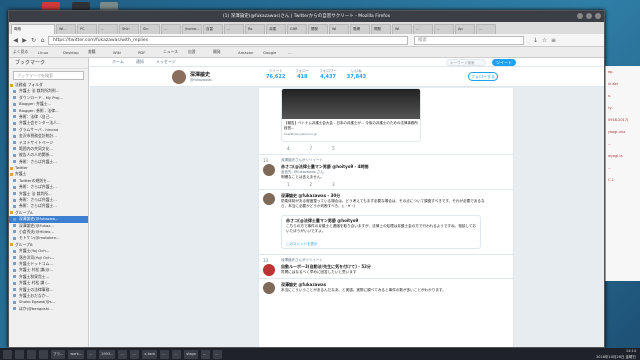 The height and width of the screenshot is (360, 640). What do you see at coordinates (199, 52) in the screenshot?
I see `bookmark-link: 自習` at bounding box center [199, 52].